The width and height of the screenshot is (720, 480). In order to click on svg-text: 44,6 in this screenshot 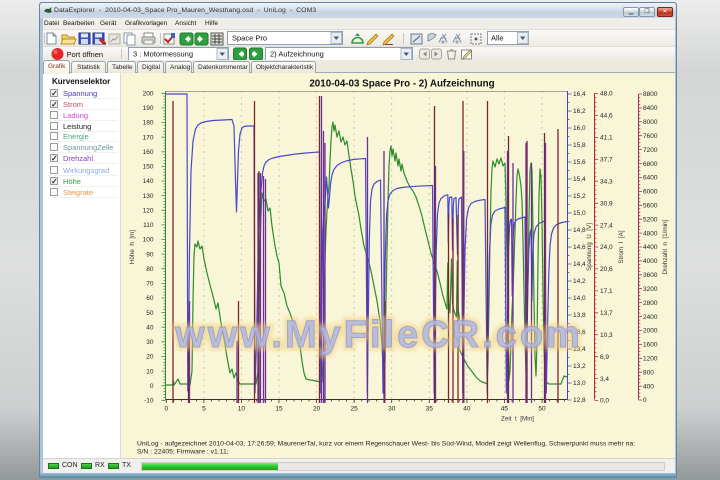, I will do `click(606, 116)`.